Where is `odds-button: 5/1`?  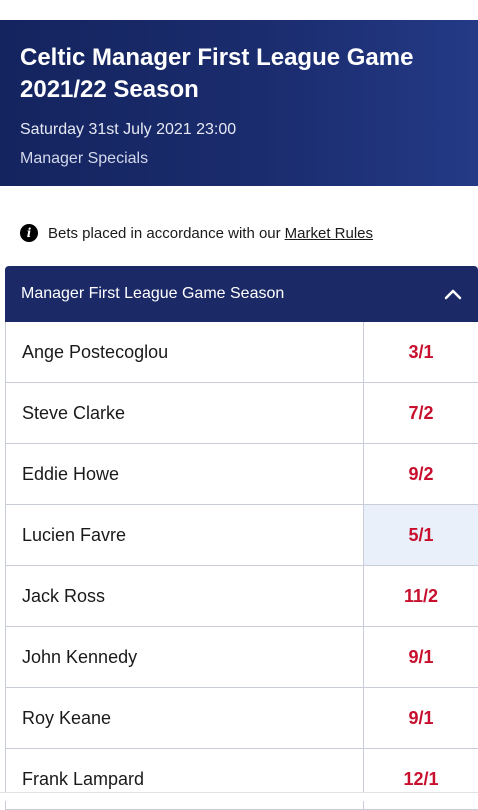 odds-button: 5/1 is located at coordinates (420, 535).